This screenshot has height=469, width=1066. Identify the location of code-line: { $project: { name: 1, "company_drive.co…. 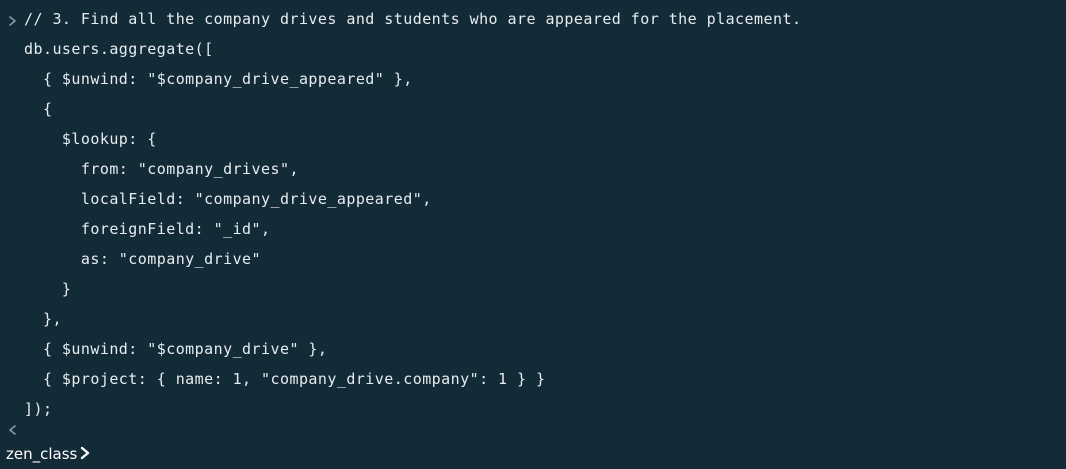
(285, 379).